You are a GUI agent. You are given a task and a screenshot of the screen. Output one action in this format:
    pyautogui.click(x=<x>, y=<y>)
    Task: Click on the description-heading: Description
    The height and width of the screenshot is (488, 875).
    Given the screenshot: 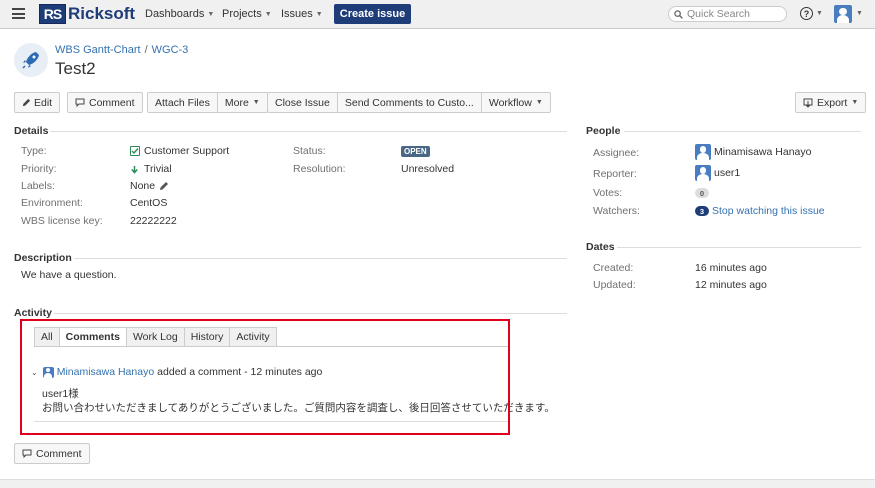 What is the action you would take?
    pyautogui.click(x=43, y=258)
    